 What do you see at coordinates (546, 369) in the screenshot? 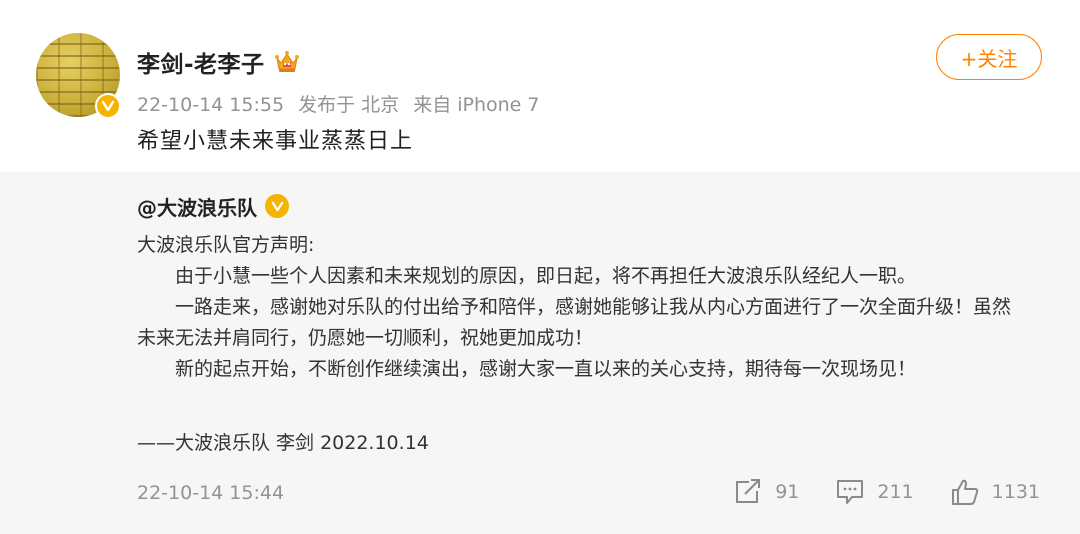
I see `statement-paragraph-3: 新的起点开始，不断创作继续演出，感谢大家一直以来的关心支持，期待每一次现场见！` at bounding box center [546, 369].